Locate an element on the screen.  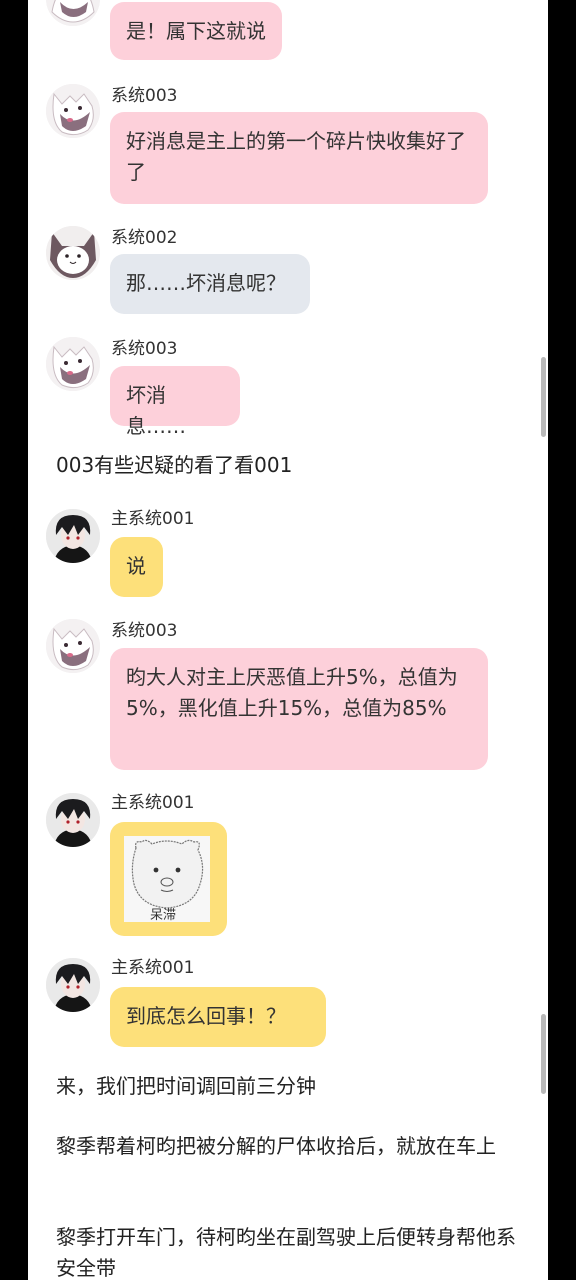
dog-icon is located at coordinates (73, 253).